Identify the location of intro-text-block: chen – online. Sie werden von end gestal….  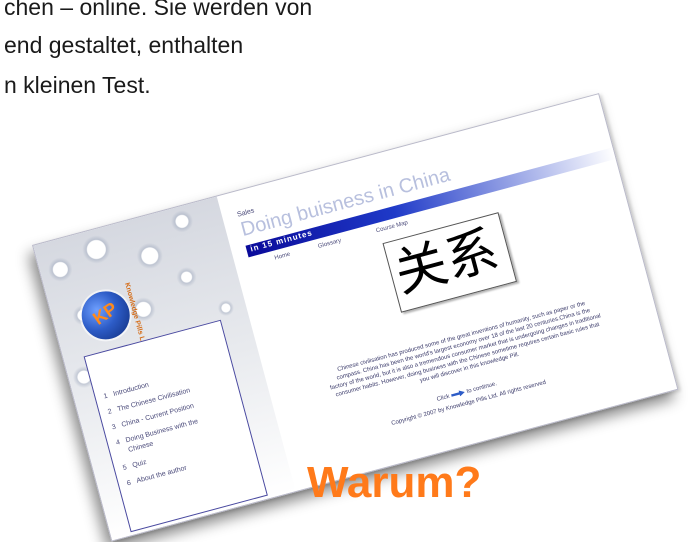
(210, 55).